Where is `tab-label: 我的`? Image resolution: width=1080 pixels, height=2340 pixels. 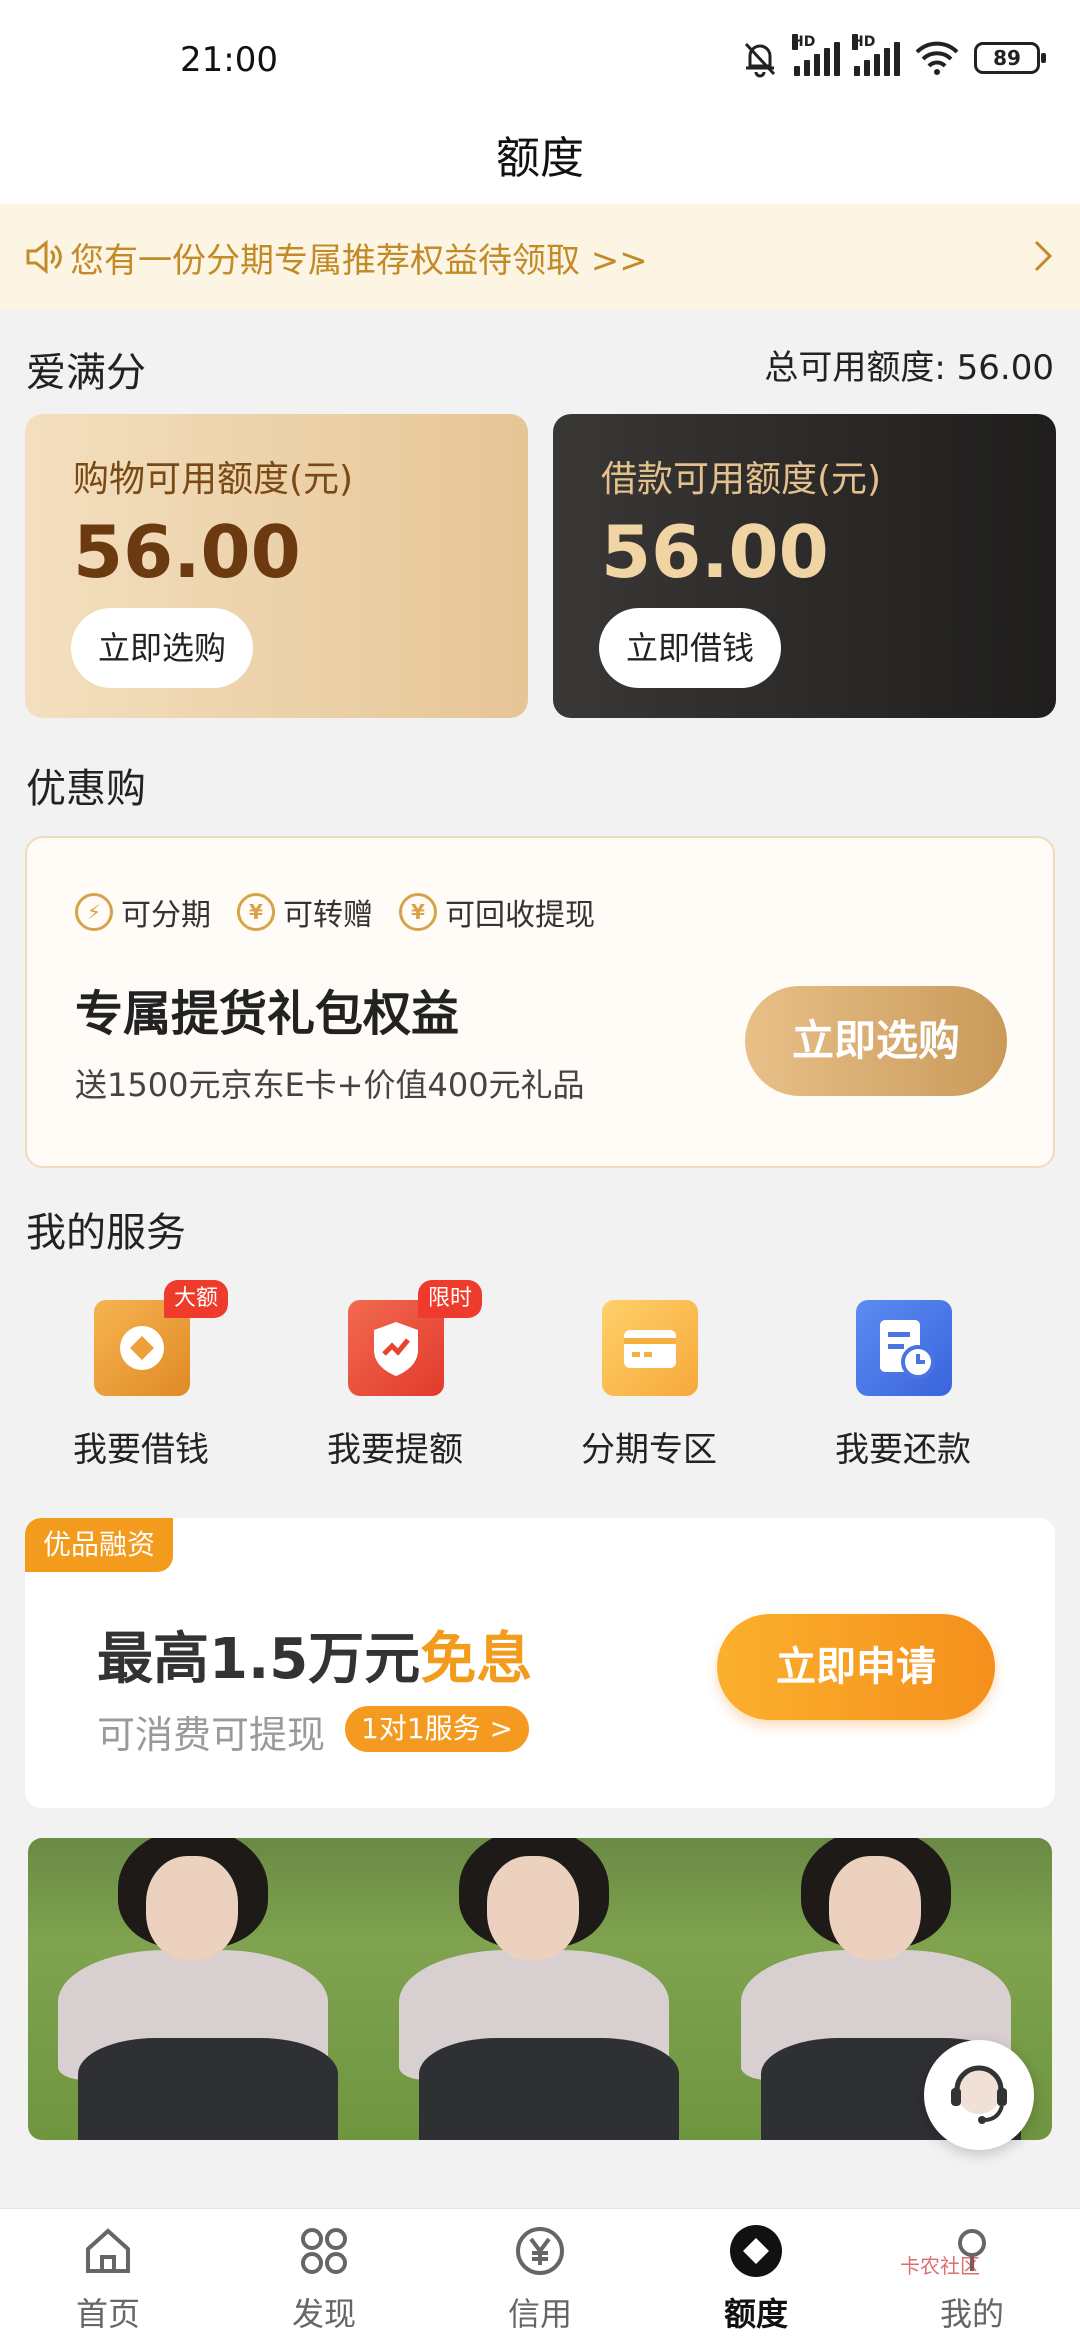 tab-label: 我的 is located at coordinates (971, 2314).